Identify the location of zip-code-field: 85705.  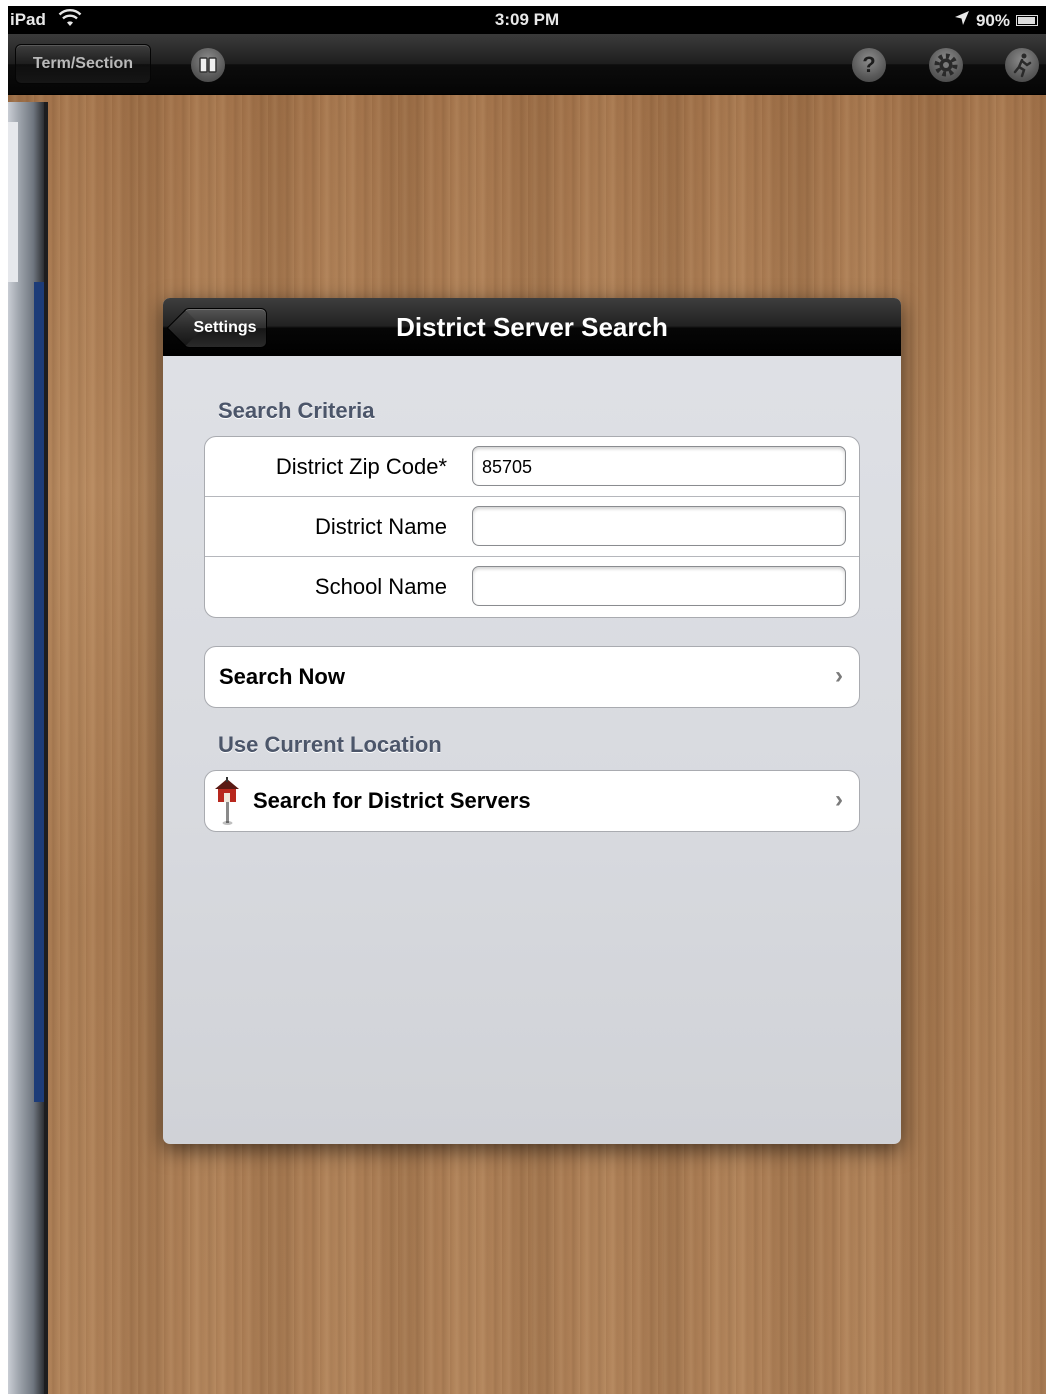
(659, 466).